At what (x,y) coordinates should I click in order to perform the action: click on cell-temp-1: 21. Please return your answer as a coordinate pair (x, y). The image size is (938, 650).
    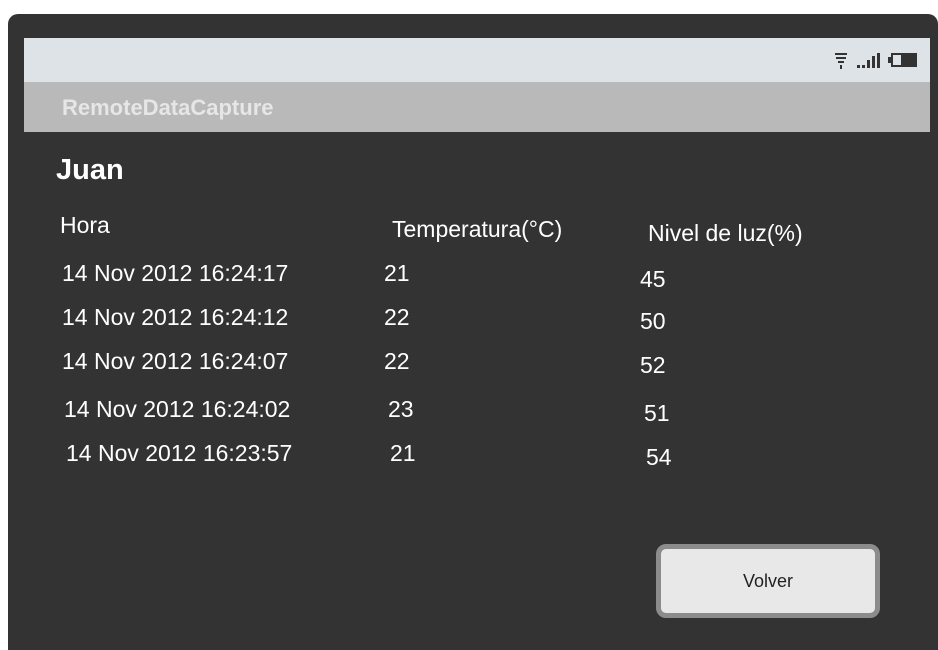
    Looking at the image, I should click on (397, 273).